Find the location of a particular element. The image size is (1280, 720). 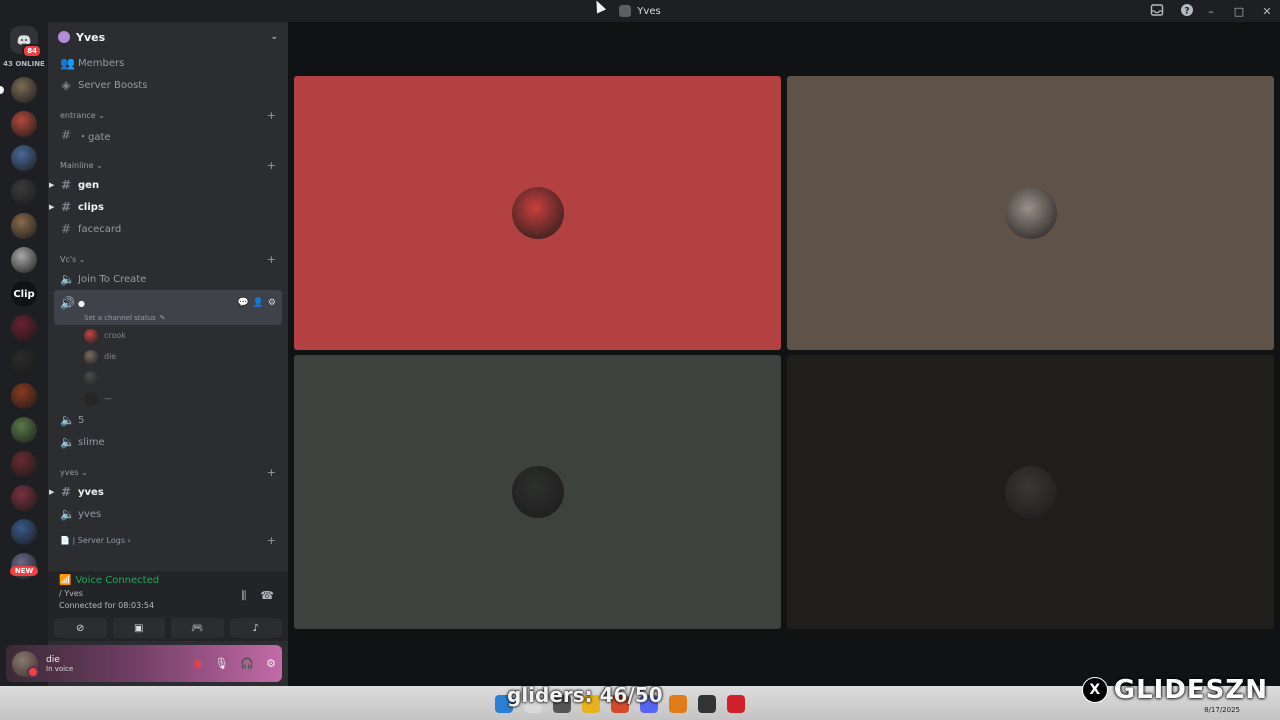

voice-user: die is located at coordinates (168, 356).